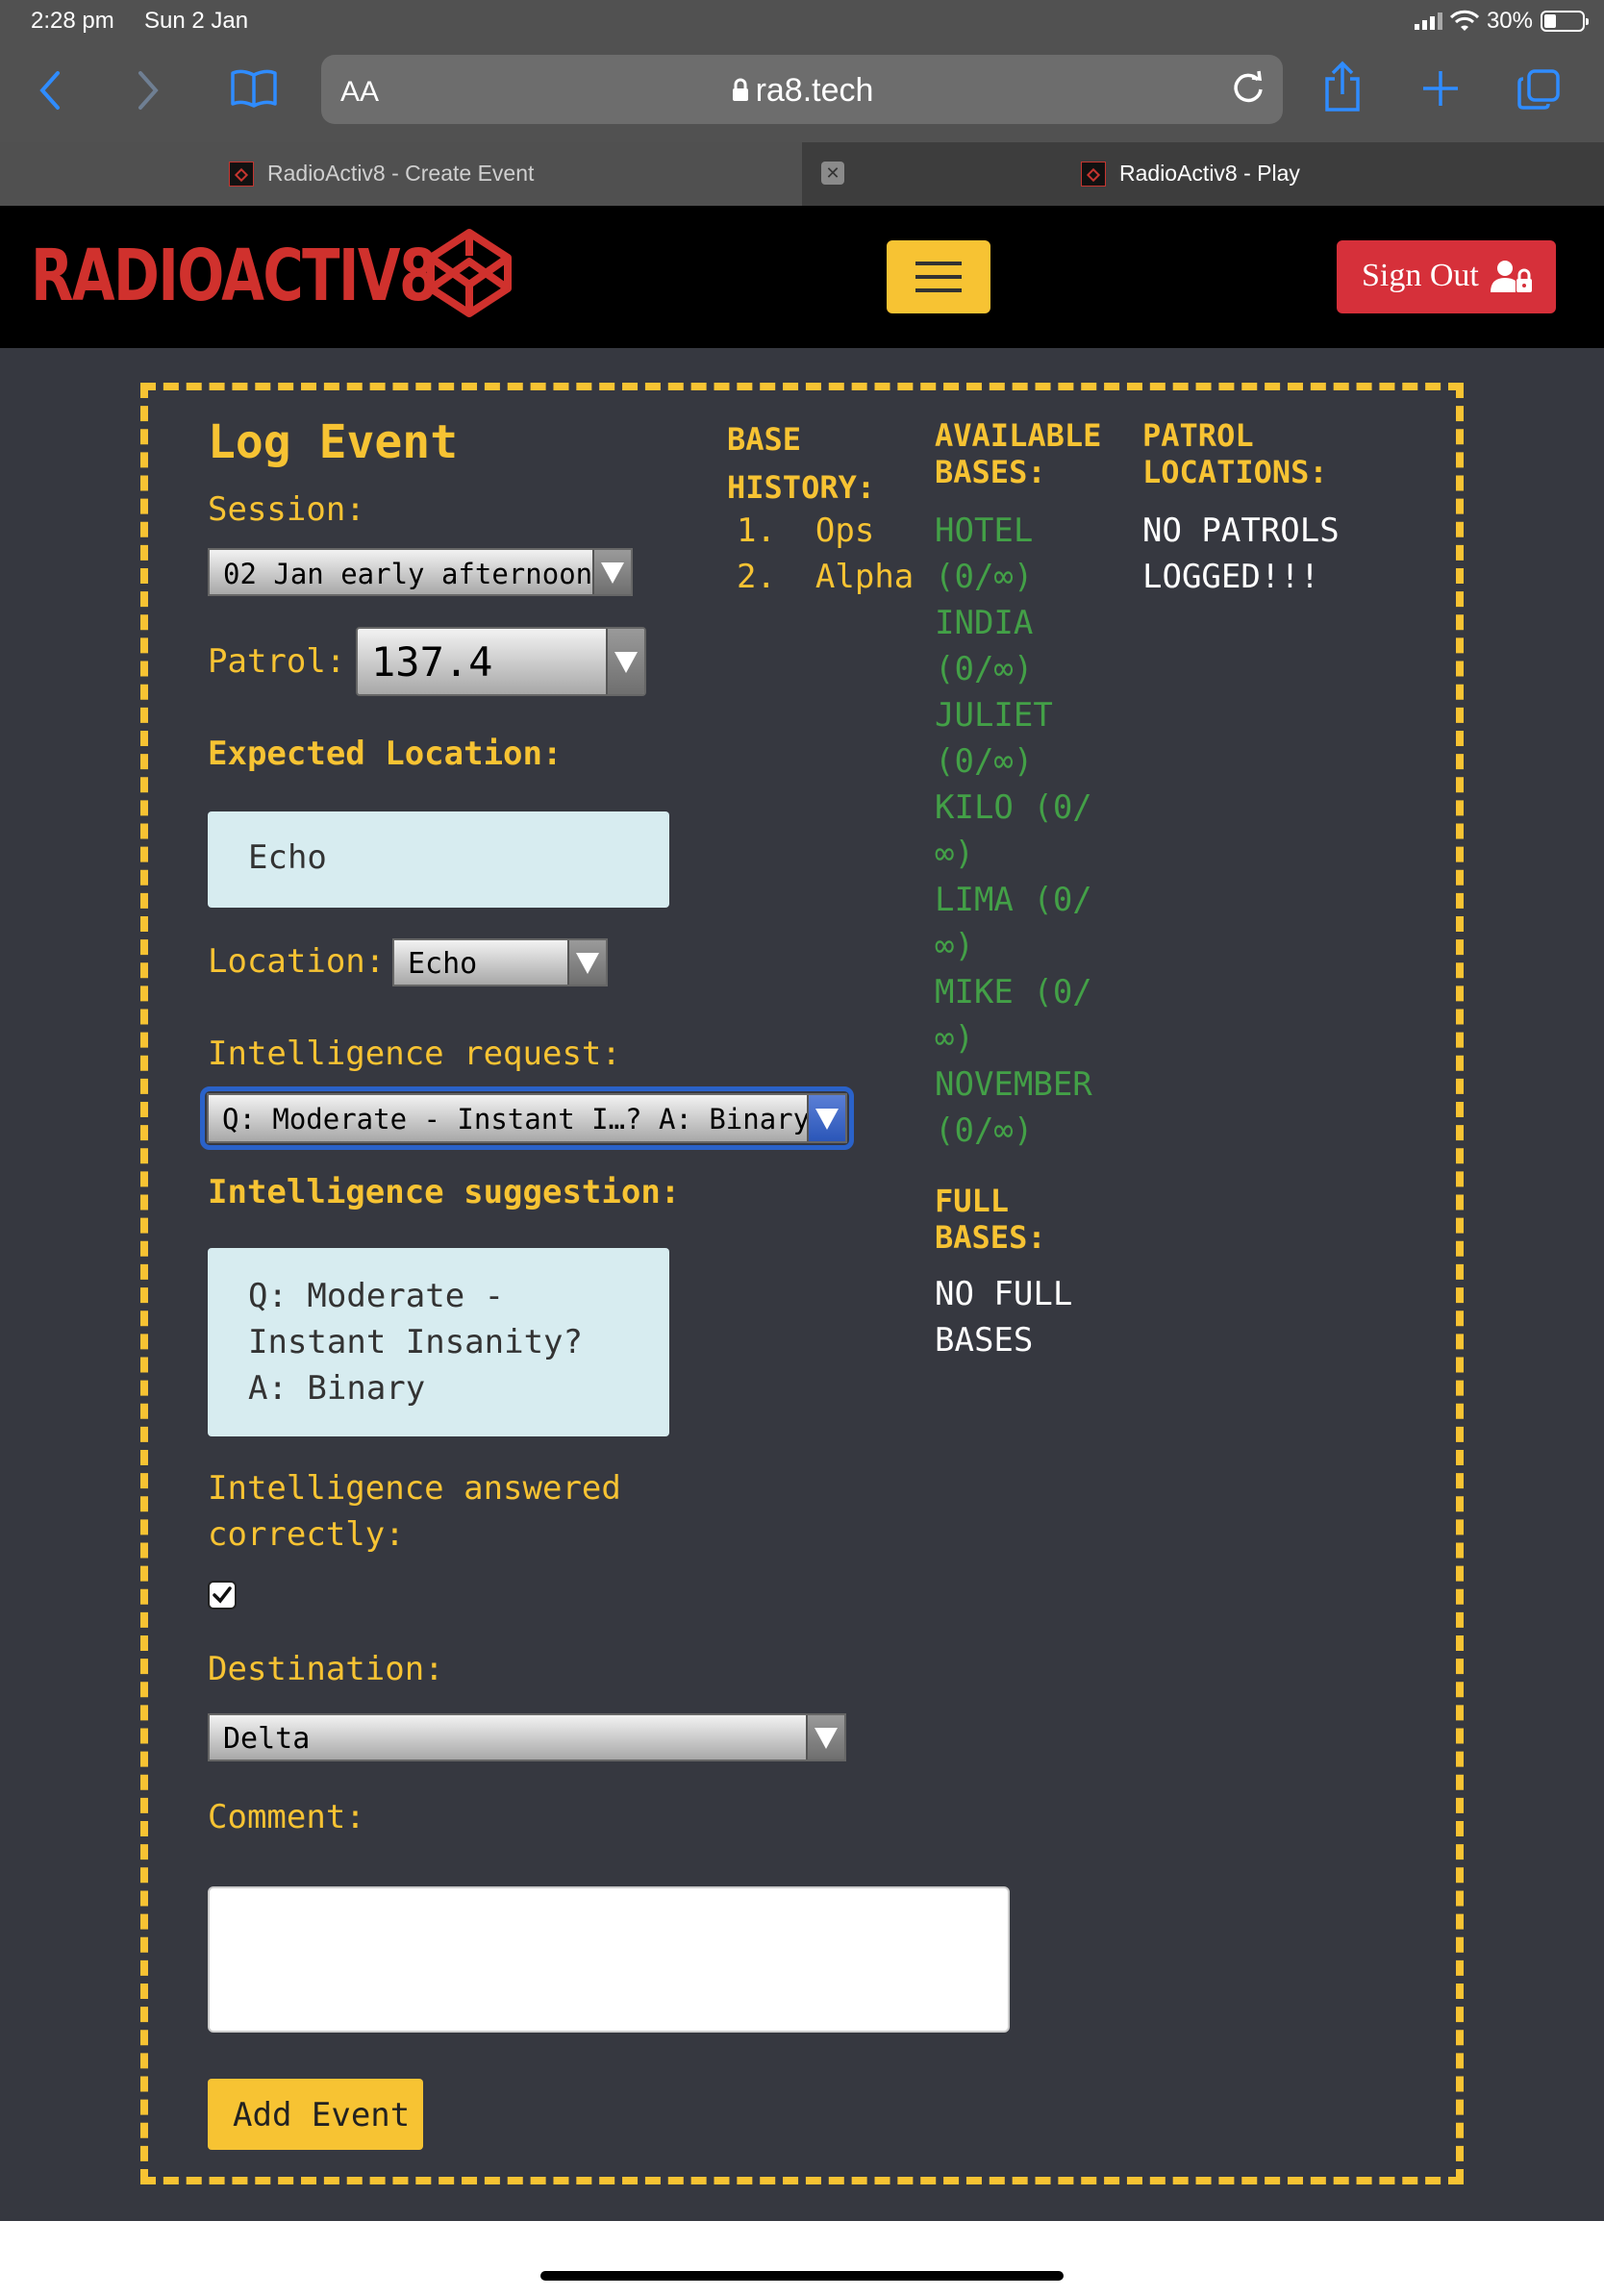 The width and height of the screenshot is (1604, 2296). I want to click on checkmark-icon, so click(222, 1595).